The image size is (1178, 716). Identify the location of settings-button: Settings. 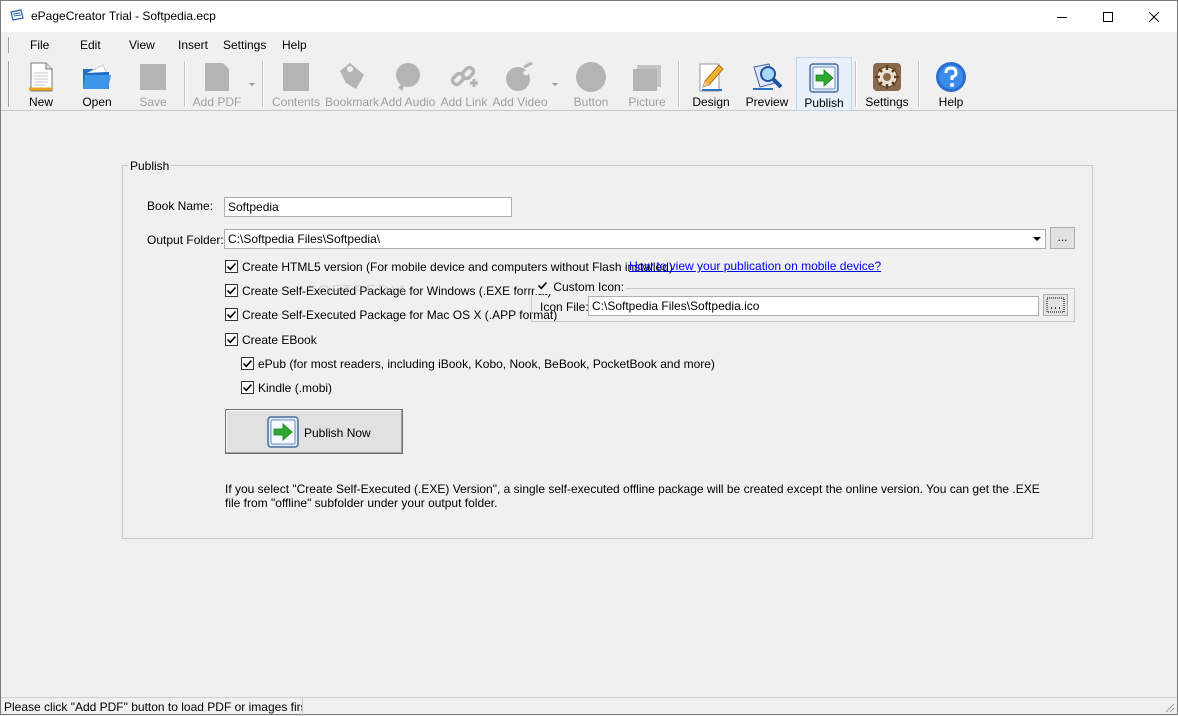
(887, 84).